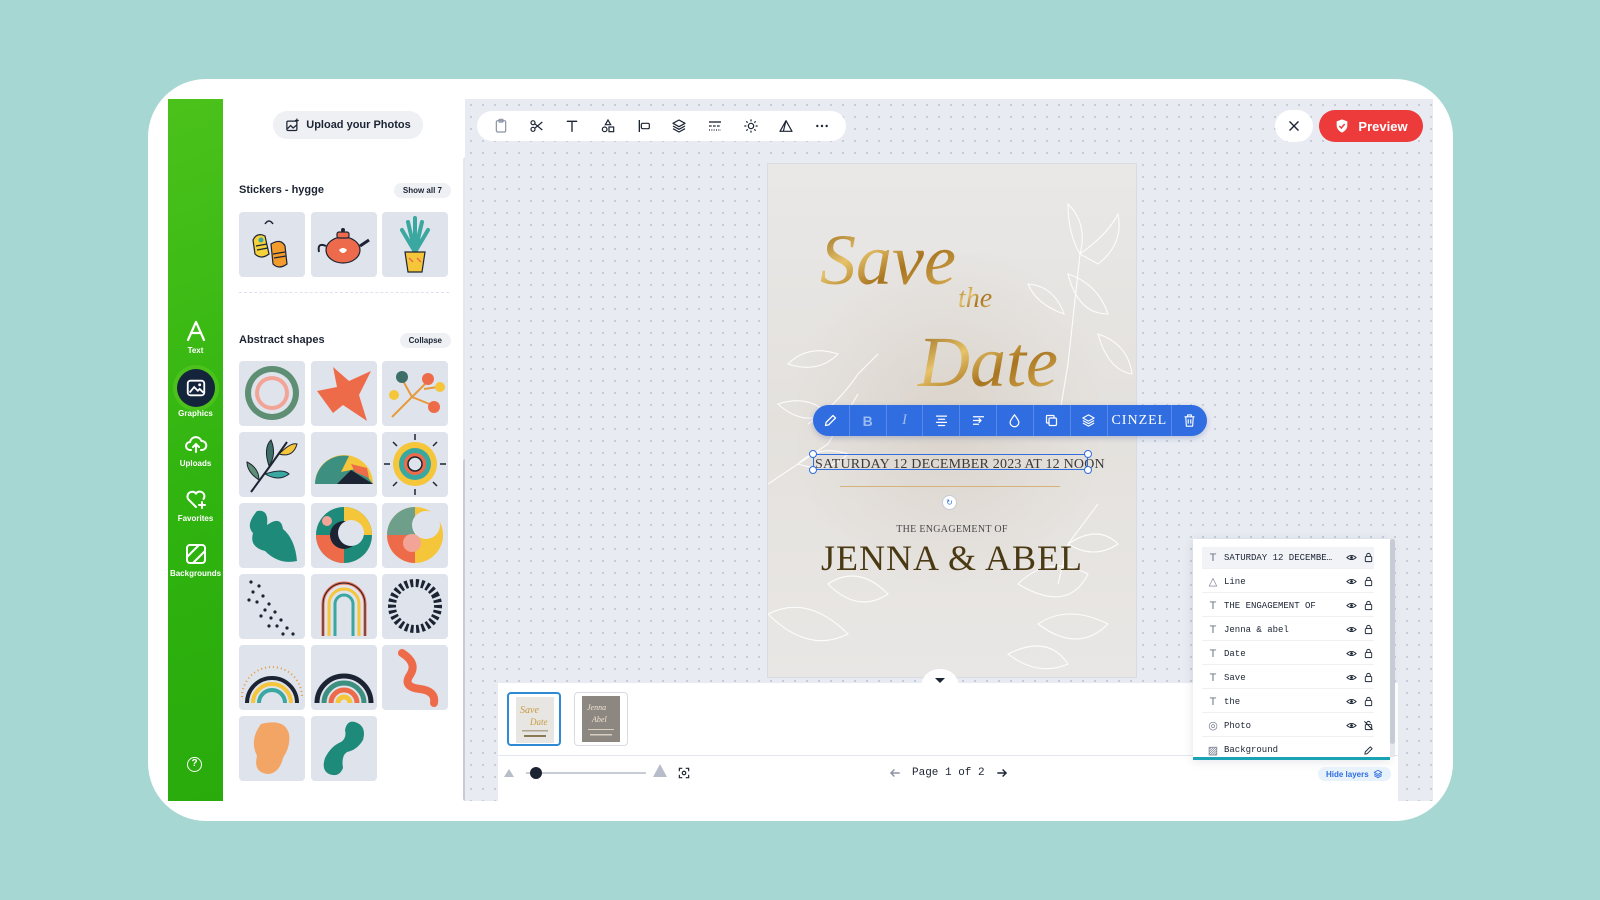 This screenshot has height=900, width=1600. I want to click on duplicate-icon, so click(1052, 420).